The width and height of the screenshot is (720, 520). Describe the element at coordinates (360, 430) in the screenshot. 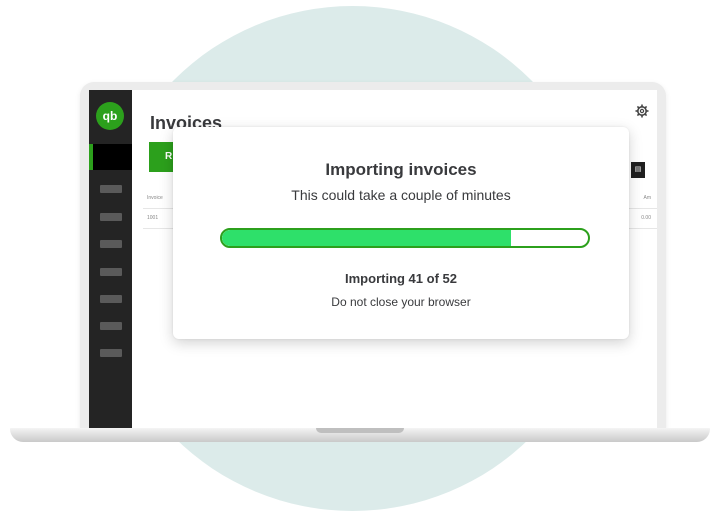

I see `laptop-notch` at that location.